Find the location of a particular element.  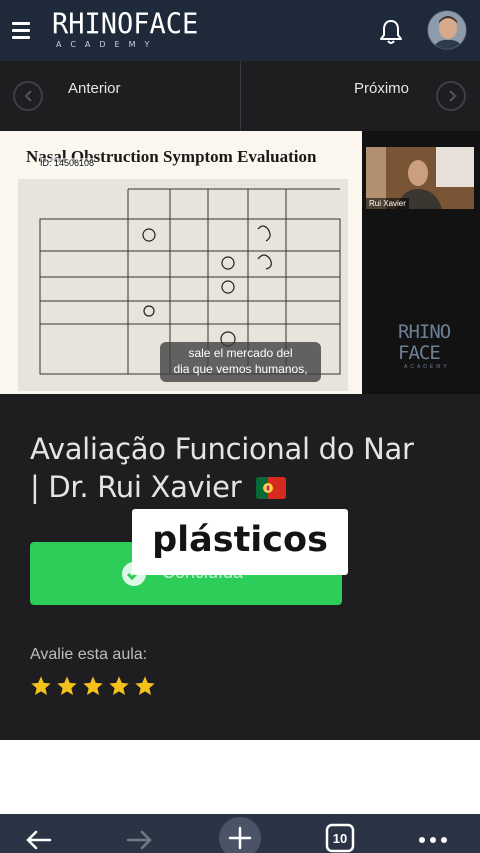

chevron-left-icon is located at coordinates (28, 96).